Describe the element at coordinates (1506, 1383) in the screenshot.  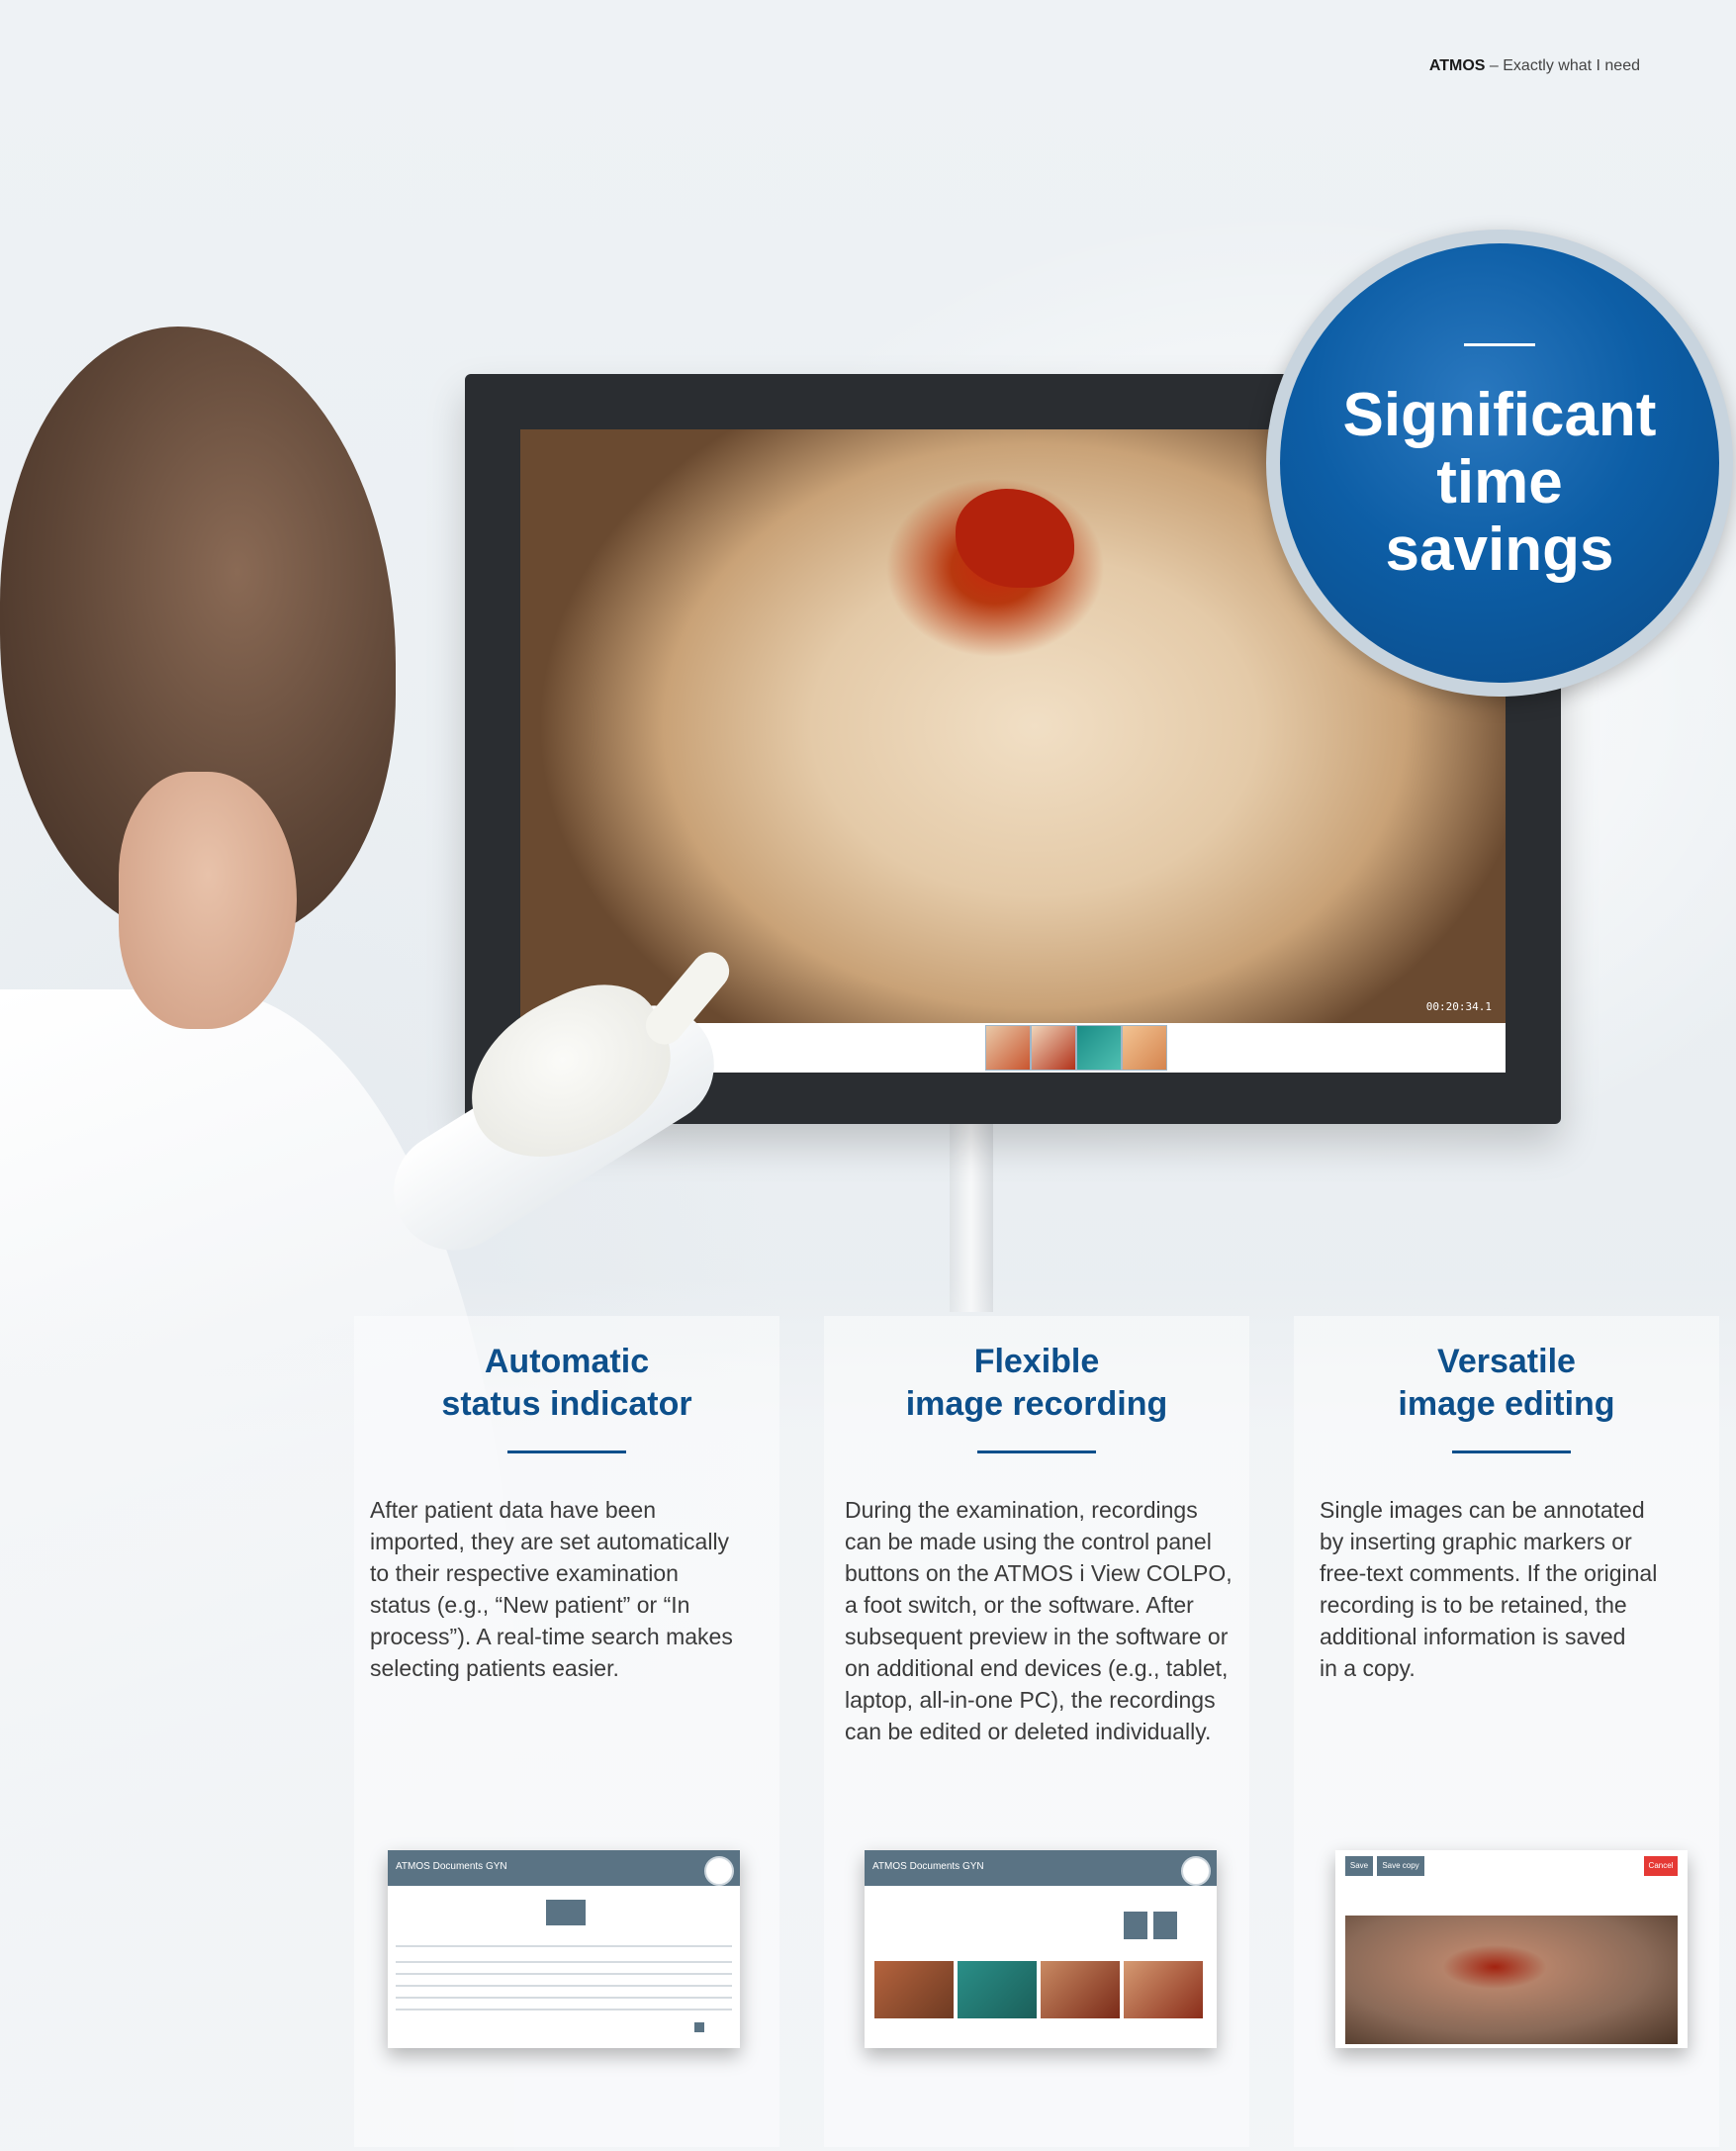
I see `feature-title-editing: Versatile image editing` at that location.